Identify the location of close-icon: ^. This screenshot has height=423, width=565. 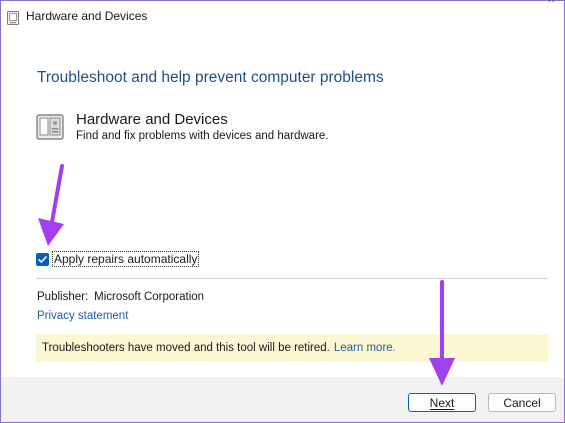
(551, 4).